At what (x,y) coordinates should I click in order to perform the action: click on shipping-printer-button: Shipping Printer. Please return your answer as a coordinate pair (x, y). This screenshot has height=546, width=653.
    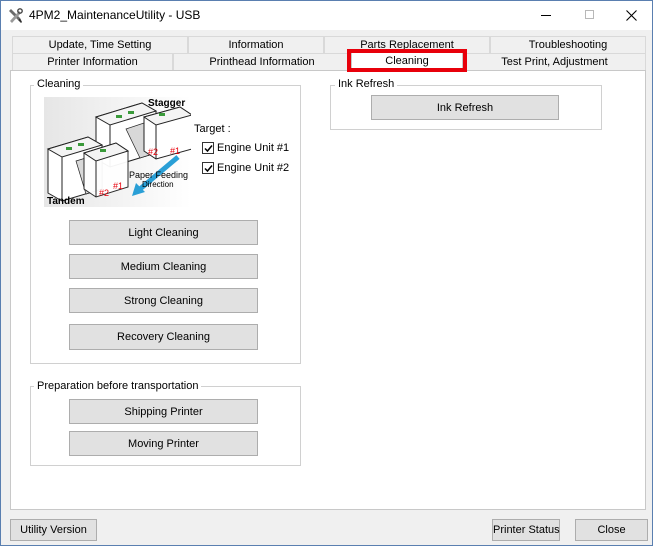
    Looking at the image, I should click on (163, 411).